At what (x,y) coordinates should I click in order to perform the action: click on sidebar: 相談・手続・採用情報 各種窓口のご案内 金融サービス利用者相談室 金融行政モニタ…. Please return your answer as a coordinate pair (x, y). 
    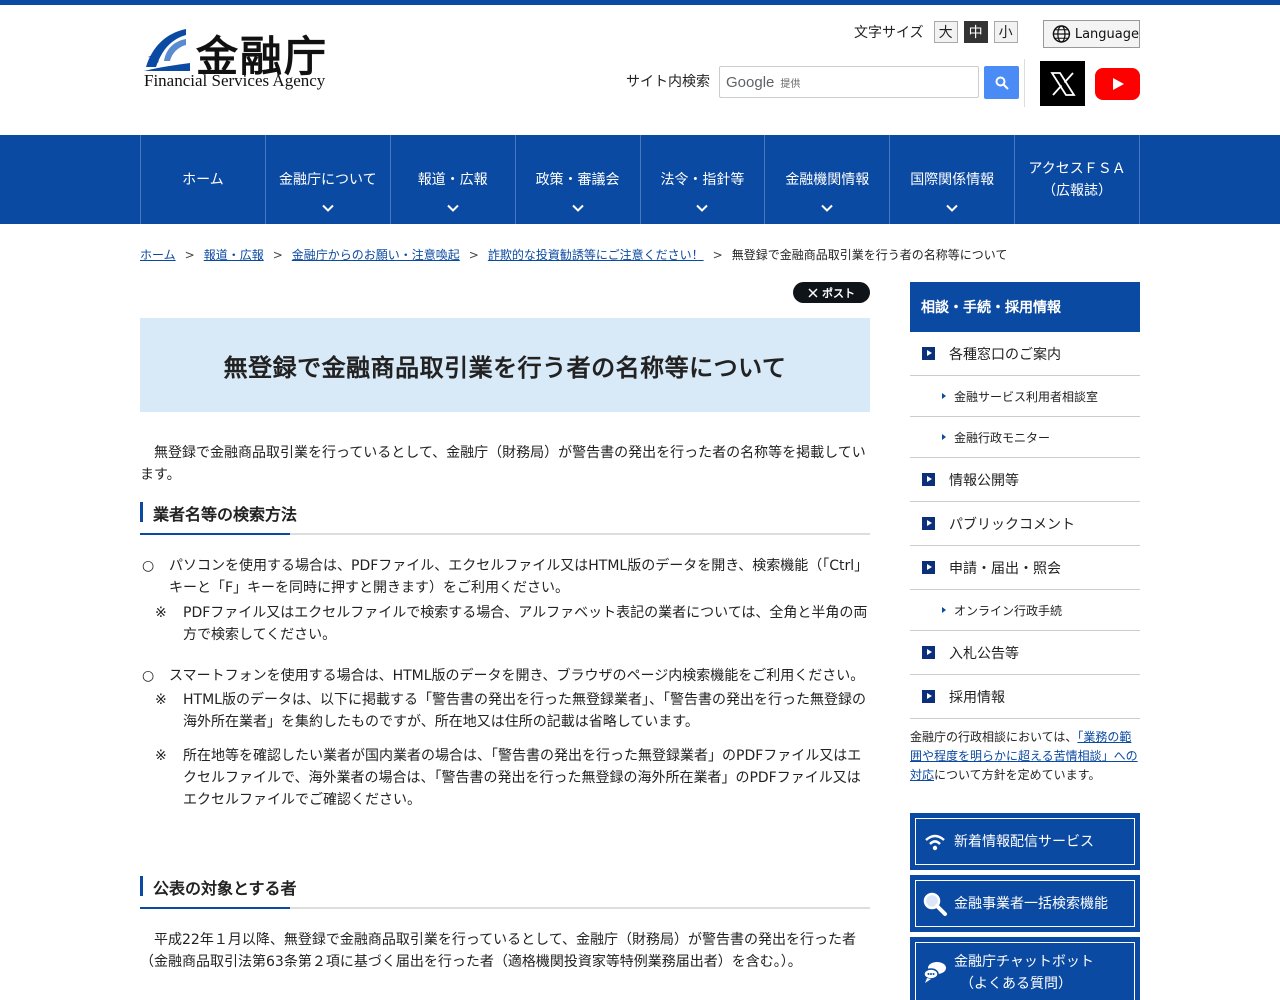
    Looking at the image, I should click on (1025, 641).